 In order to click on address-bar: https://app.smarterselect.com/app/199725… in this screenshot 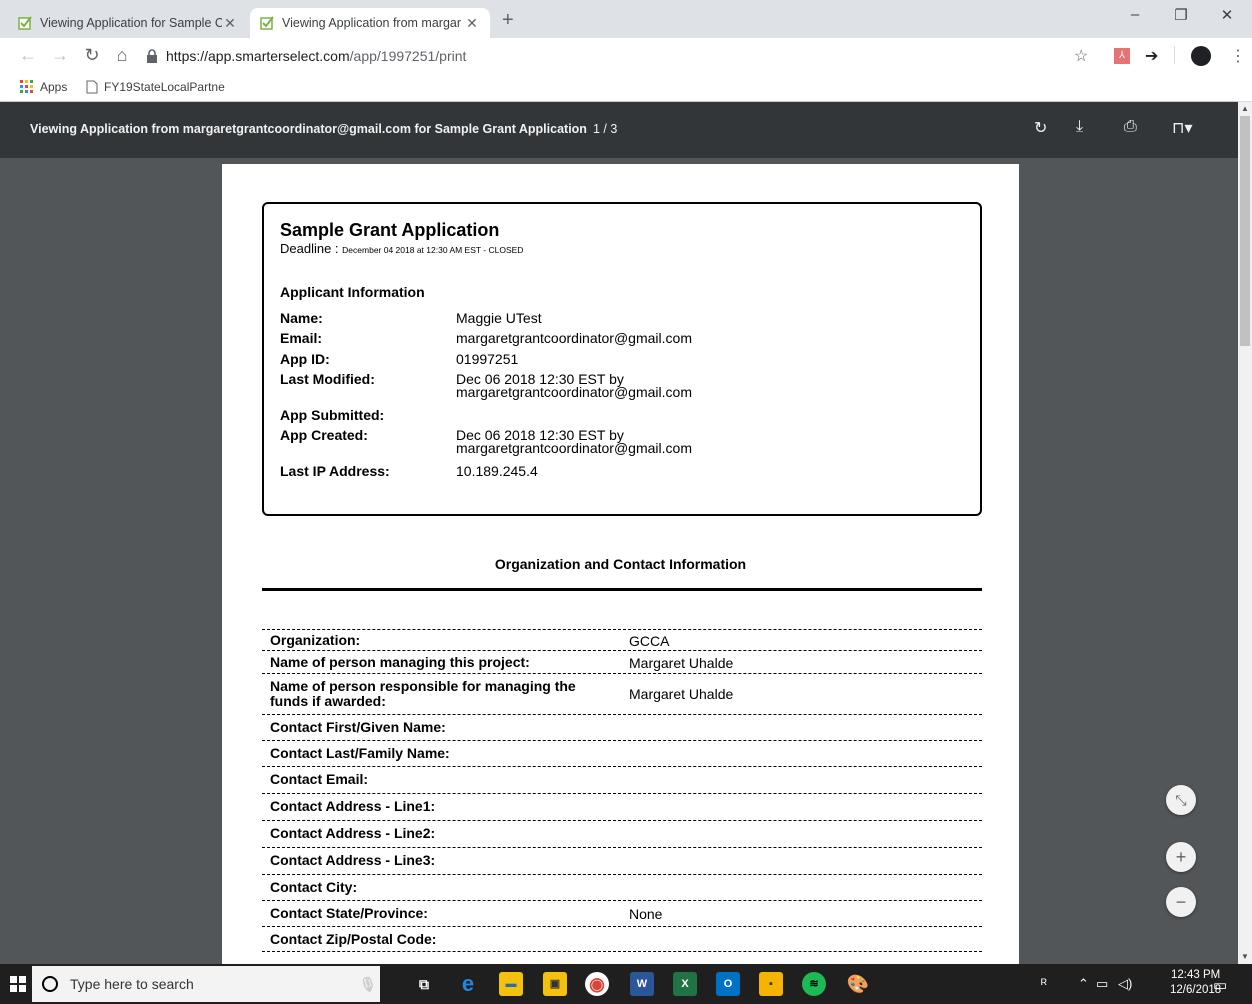, I will do `click(606, 56)`.